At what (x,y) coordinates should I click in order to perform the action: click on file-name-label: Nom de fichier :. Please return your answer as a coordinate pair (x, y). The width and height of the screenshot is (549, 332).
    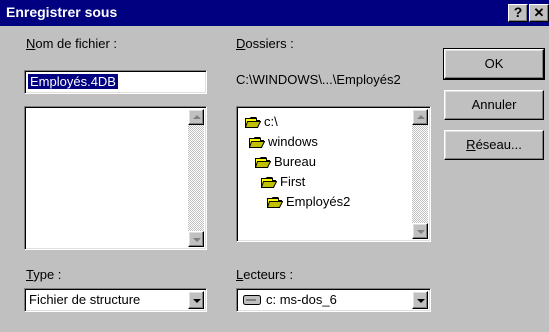
    Looking at the image, I should click on (71, 43).